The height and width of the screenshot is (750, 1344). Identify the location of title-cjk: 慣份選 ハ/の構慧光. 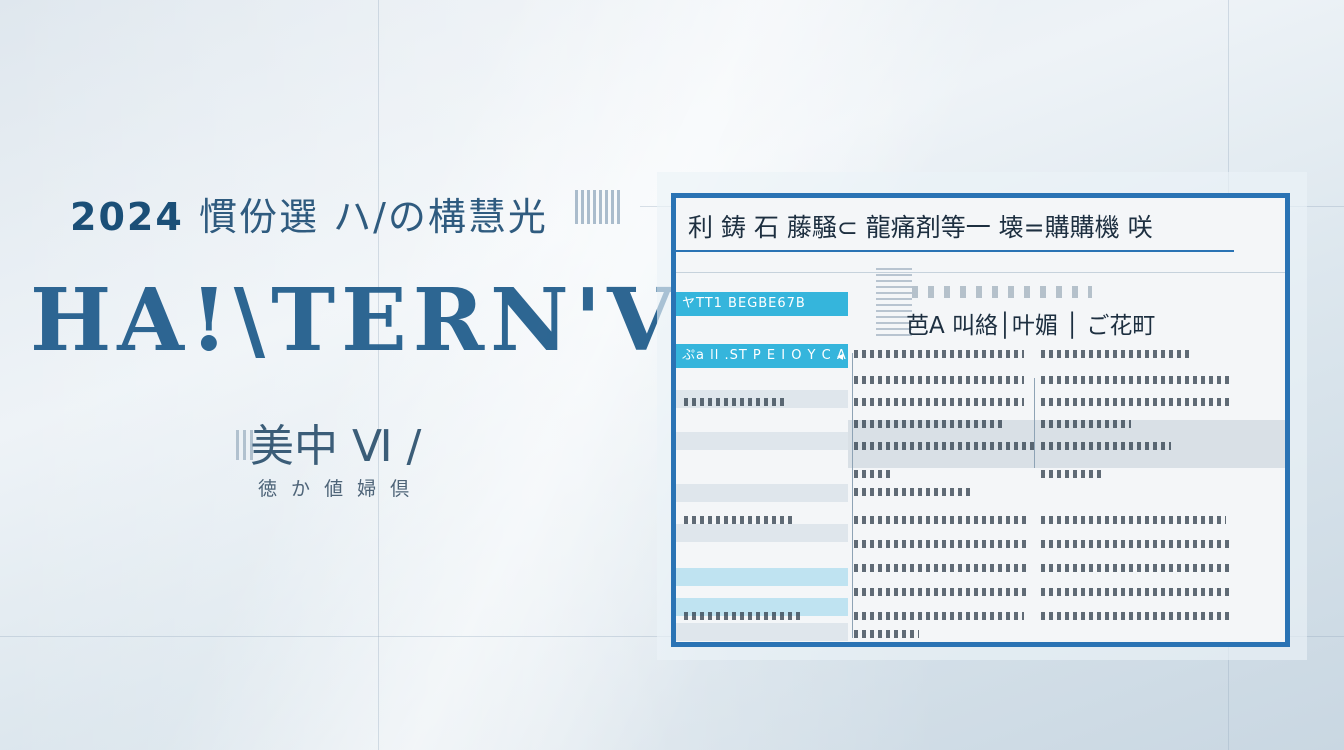
(373, 217).